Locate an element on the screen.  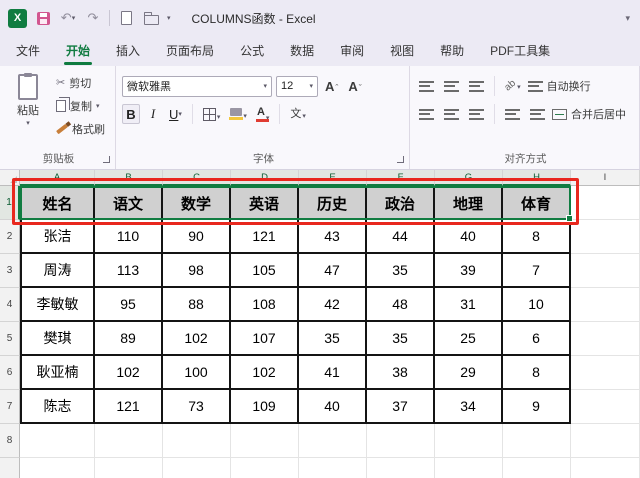
increase-font-size-button: Aˆ is located at coordinates (331, 86).